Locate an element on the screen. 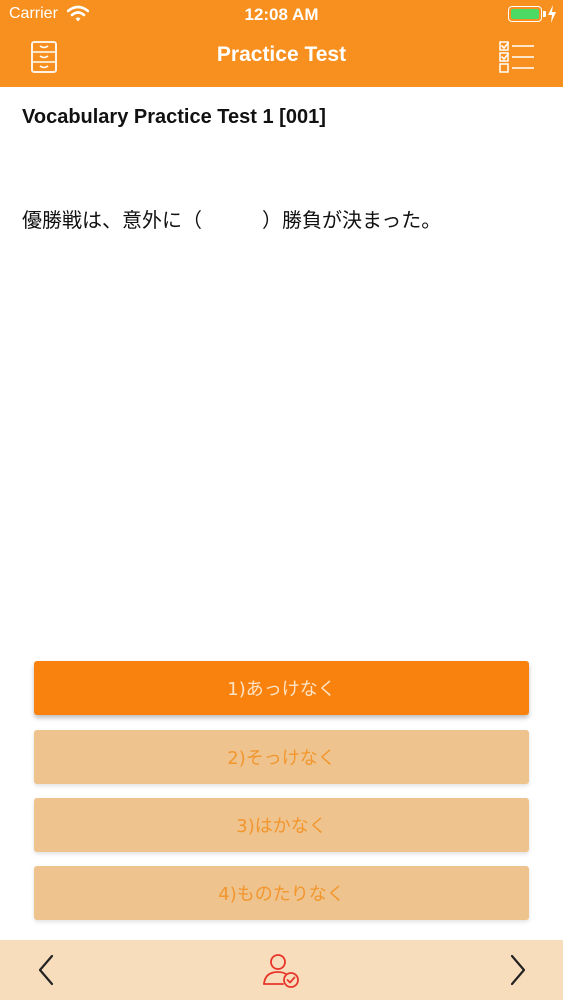 The image size is (563, 1000). next-button is located at coordinates (518, 970).